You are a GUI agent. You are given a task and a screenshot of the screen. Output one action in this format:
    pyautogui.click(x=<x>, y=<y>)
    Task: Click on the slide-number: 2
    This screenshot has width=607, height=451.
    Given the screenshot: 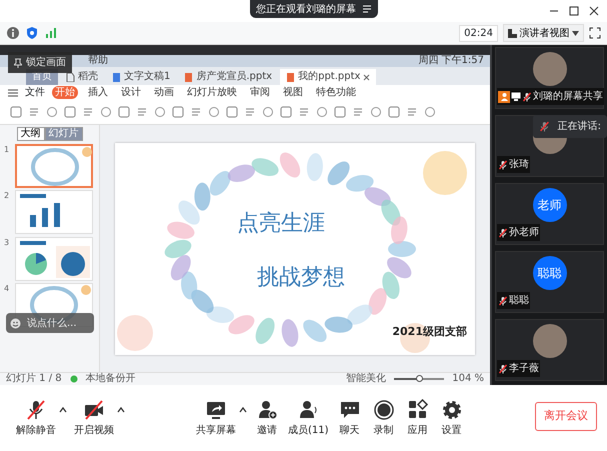 What is the action you would take?
    pyautogui.click(x=7, y=196)
    